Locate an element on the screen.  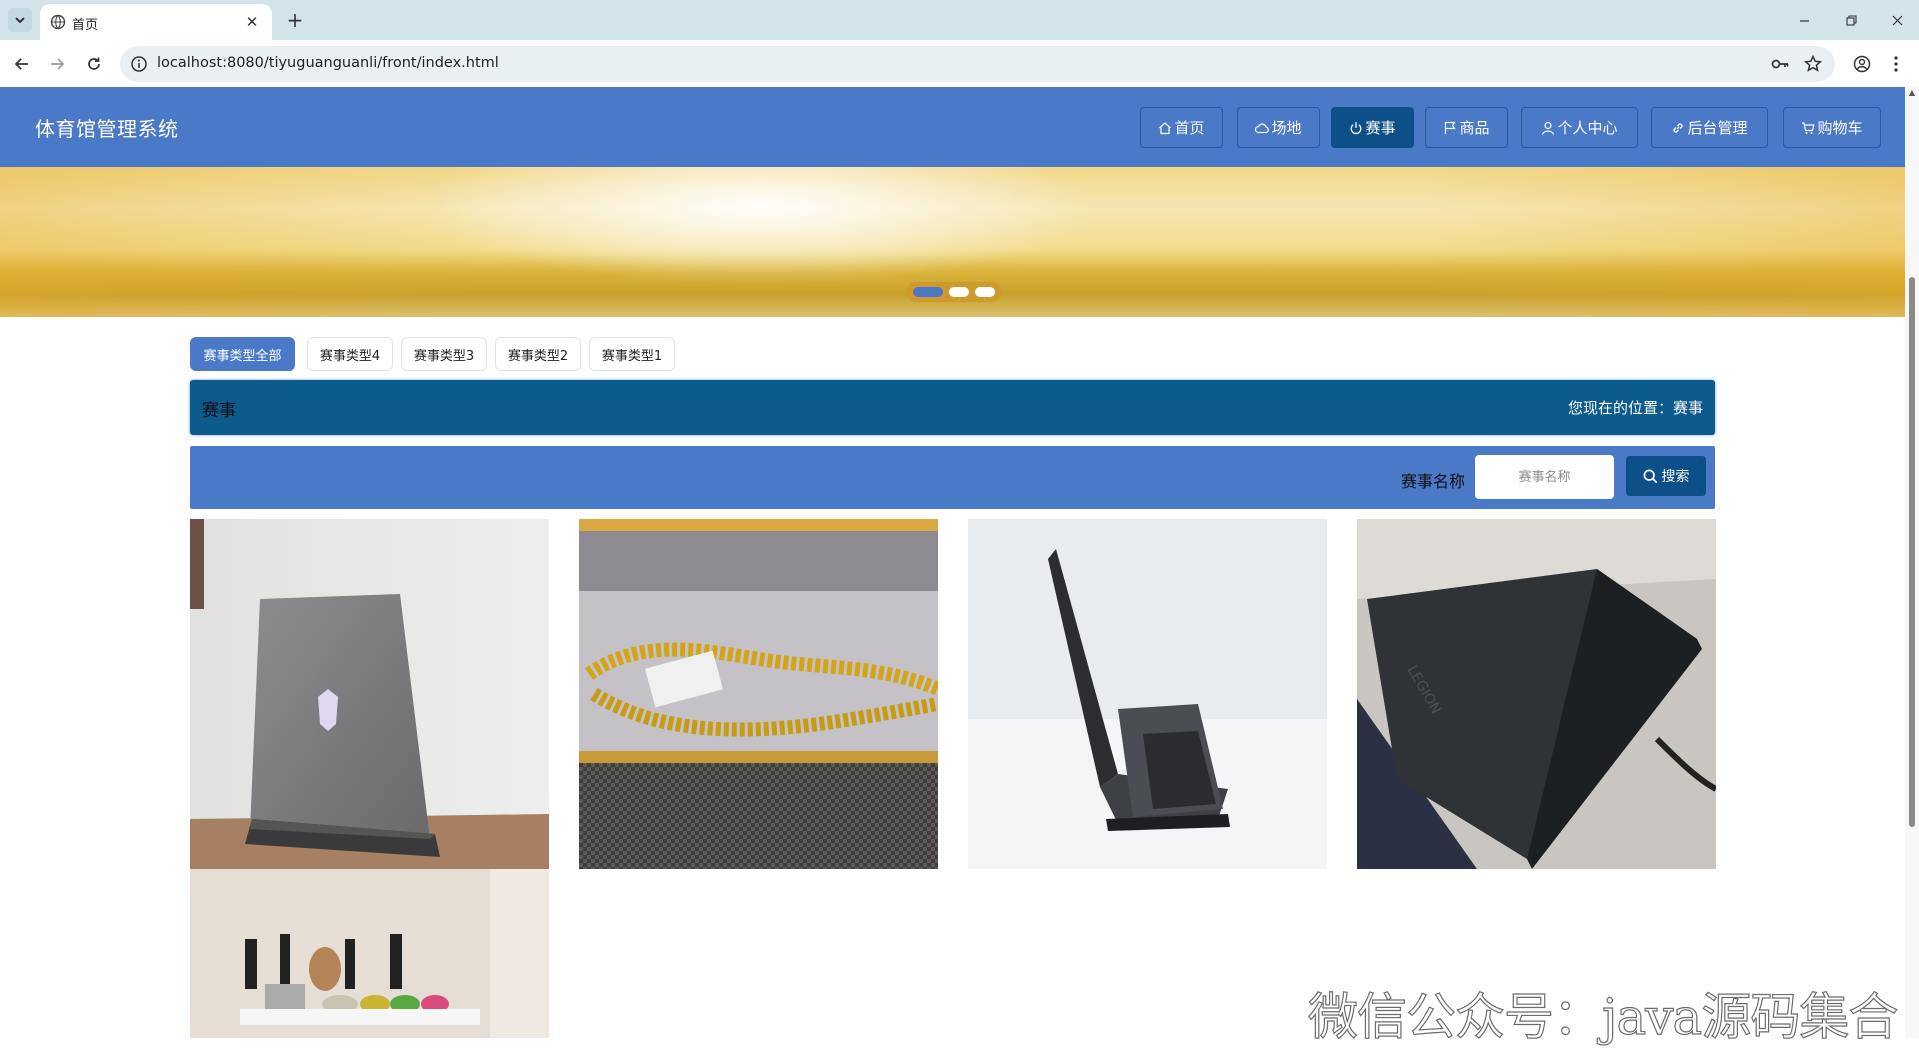
nav-home-label: 首页 is located at coordinates (1189, 128).